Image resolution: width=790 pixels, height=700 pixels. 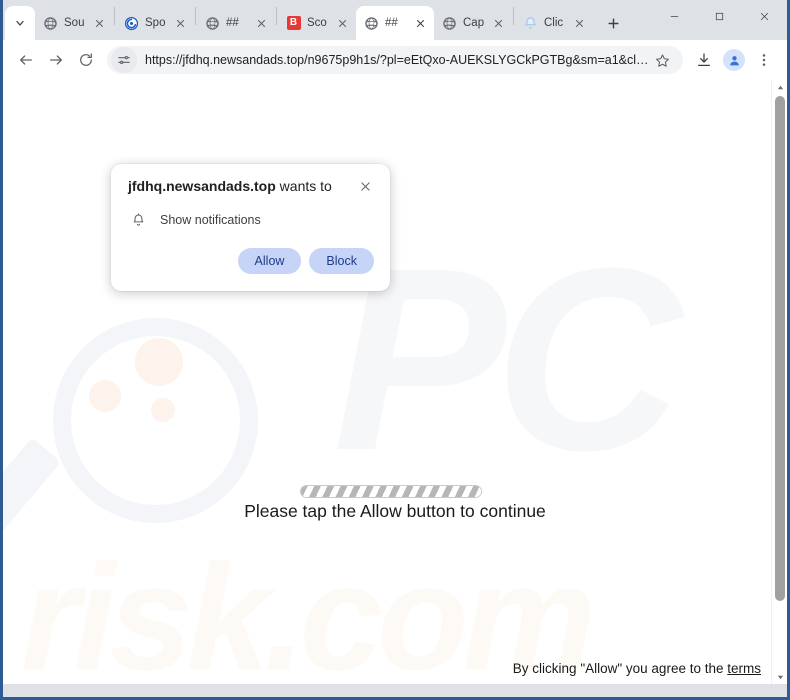 I want to click on dialog-header: jfdhq.newsandads.top wants to, so click(x=251, y=186).